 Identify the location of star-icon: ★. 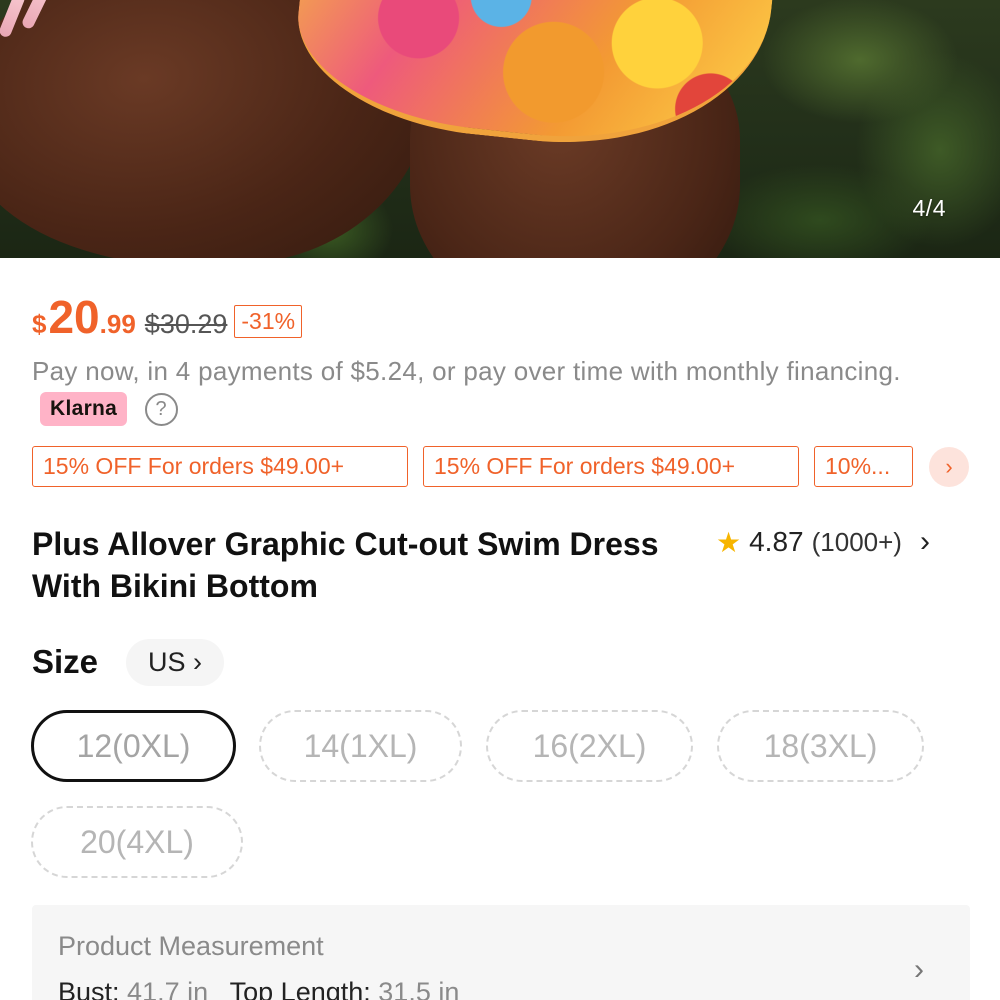
(729, 542).